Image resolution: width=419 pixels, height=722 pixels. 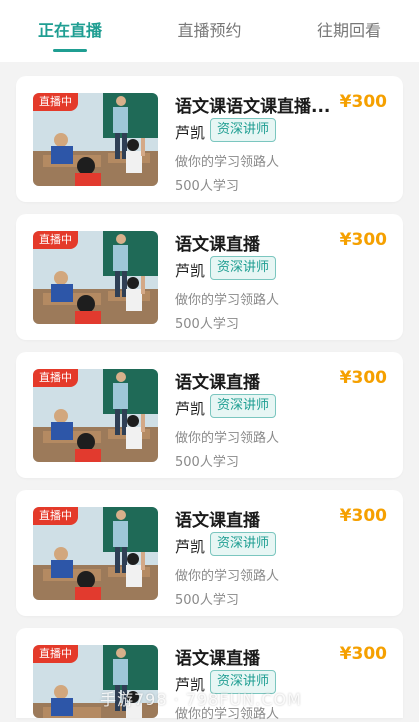 I want to click on tab-replay: 往期回看, so click(x=349, y=31).